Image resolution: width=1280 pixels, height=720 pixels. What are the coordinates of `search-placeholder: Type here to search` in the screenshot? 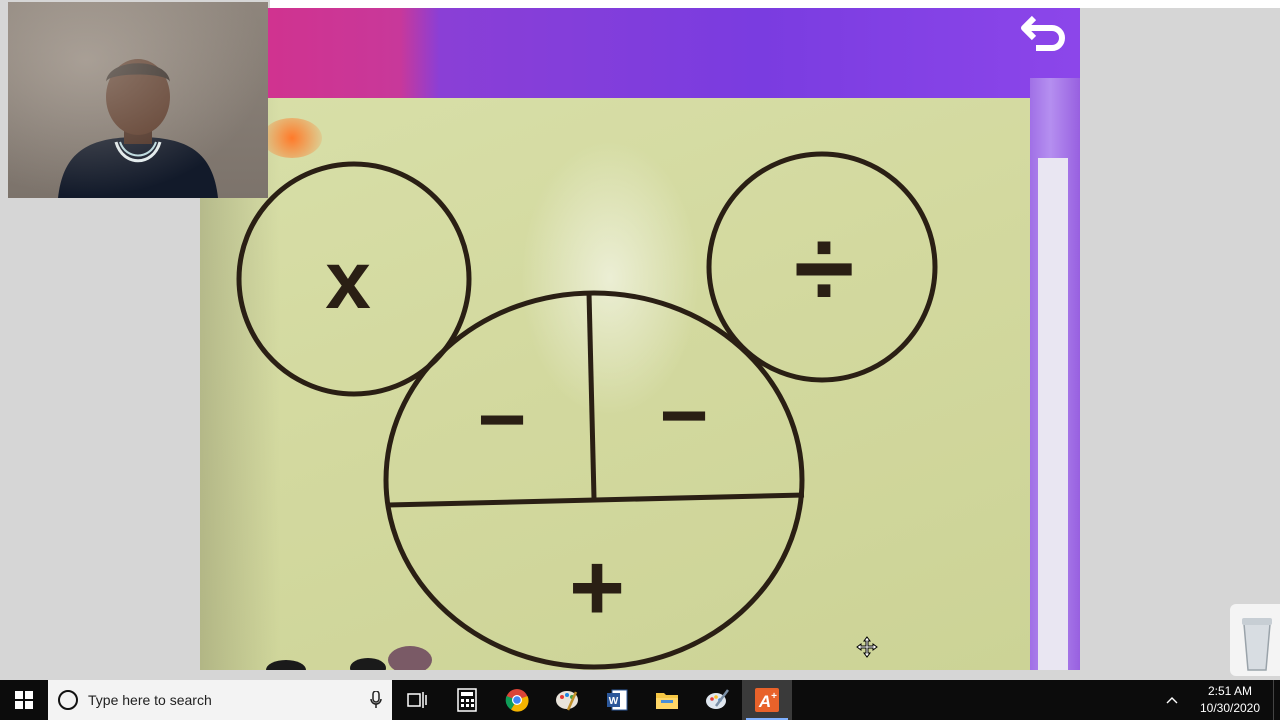 It's located at (150, 700).